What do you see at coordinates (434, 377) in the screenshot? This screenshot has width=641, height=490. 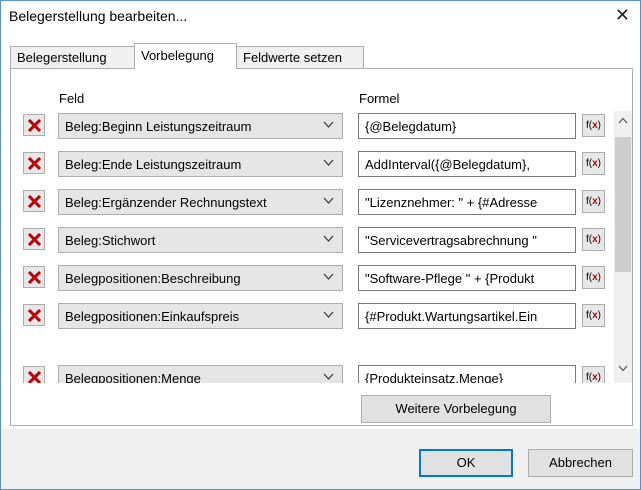 I see `formula-value: {Produkteinsatz.Menge}` at bounding box center [434, 377].